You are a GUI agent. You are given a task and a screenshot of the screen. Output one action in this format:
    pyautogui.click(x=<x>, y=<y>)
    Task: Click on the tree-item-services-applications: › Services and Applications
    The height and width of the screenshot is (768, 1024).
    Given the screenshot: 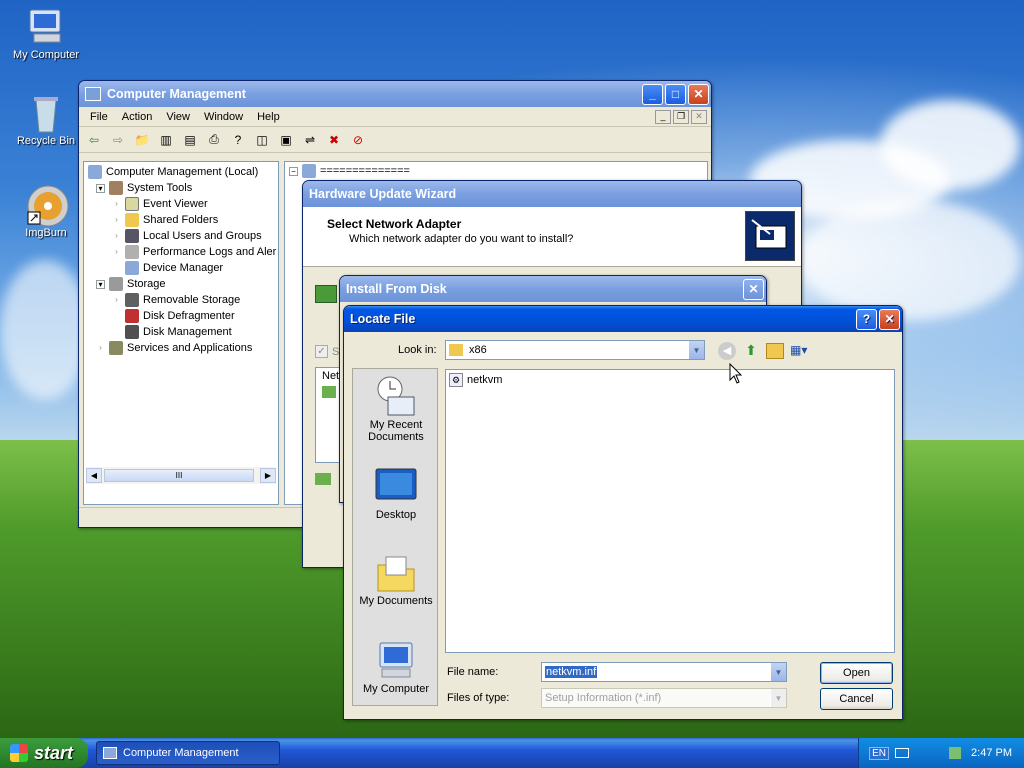 What is the action you would take?
    pyautogui.click(x=183, y=348)
    